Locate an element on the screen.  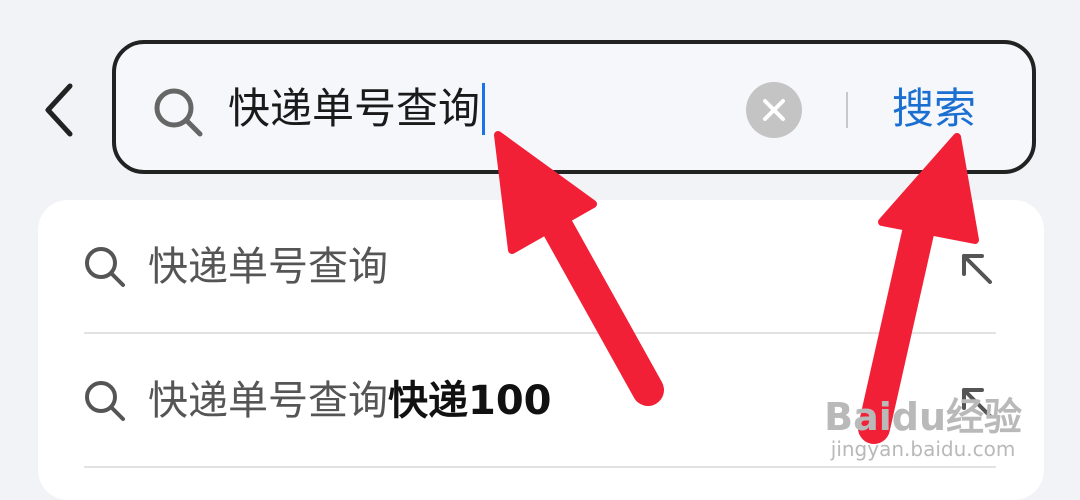
clear-button is located at coordinates (774, 110).